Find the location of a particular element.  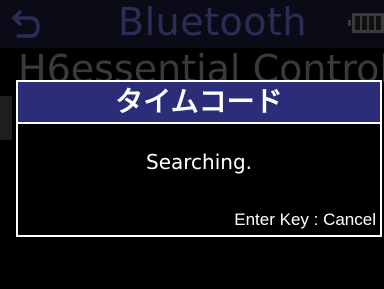

dialog-title: タイムコード is located at coordinates (199, 101).